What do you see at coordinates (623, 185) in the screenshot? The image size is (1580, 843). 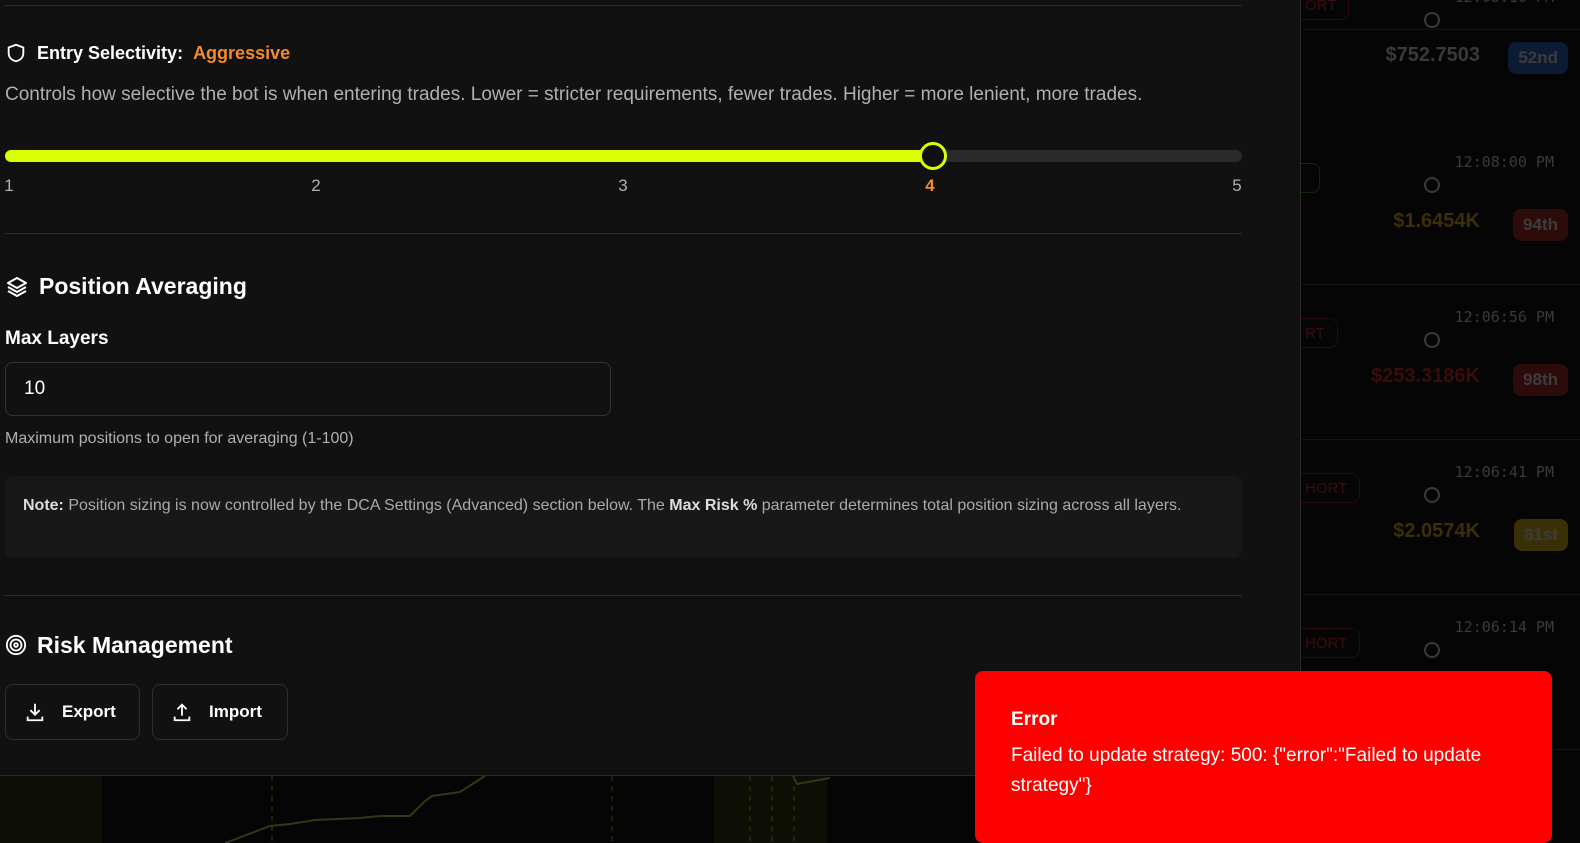 I see `slider-tick-label: 3` at bounding box center [623, 185].